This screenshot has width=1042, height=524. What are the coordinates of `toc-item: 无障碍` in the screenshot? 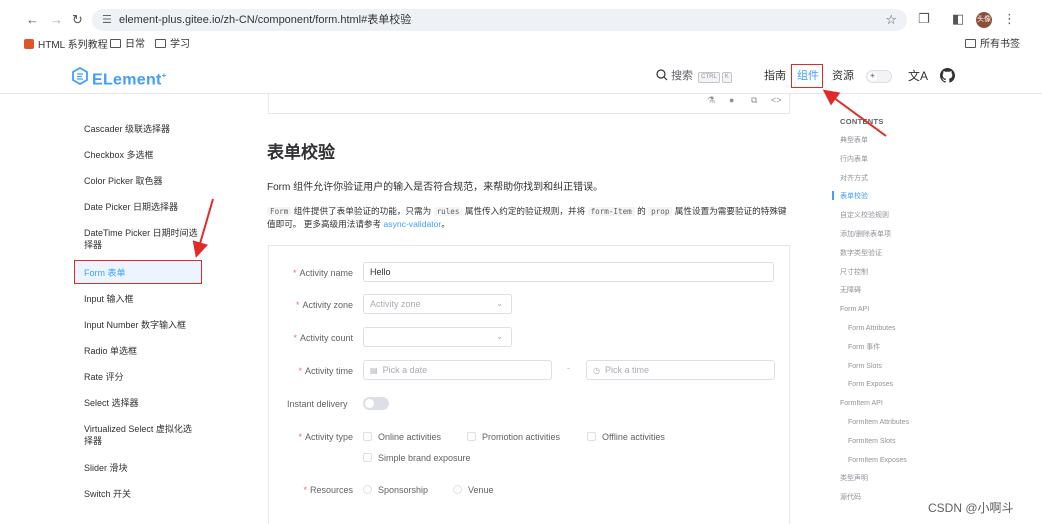 It's located at (850, 291).